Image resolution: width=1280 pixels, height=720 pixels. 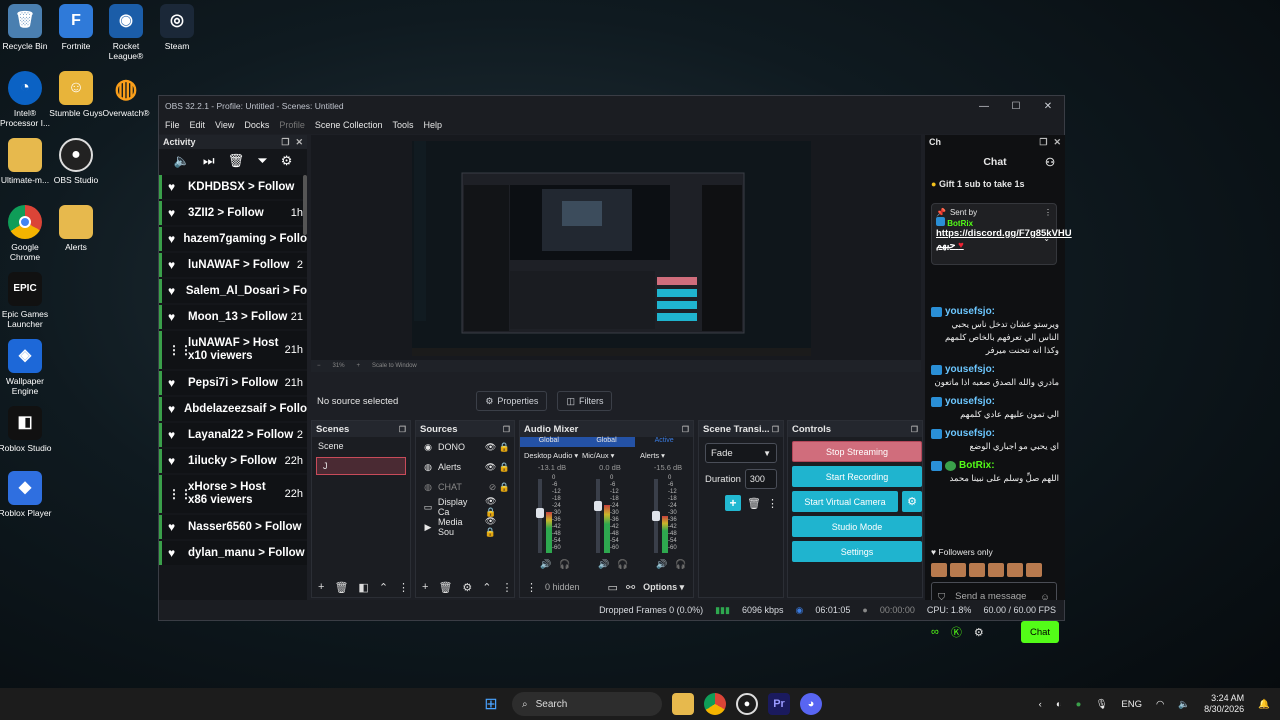 What do you see at coordinates (224, 125) in the screenshot?
I see `menu-view: View` at bounding box center [224, 125].